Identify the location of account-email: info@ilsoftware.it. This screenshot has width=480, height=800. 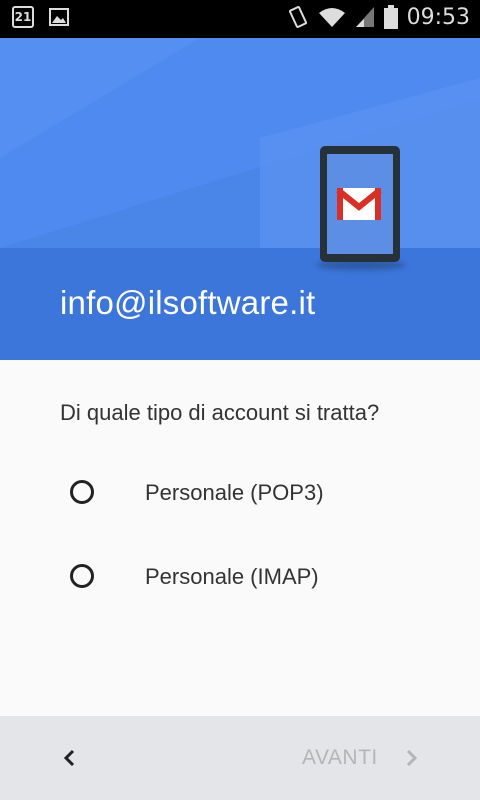
(188, 302).